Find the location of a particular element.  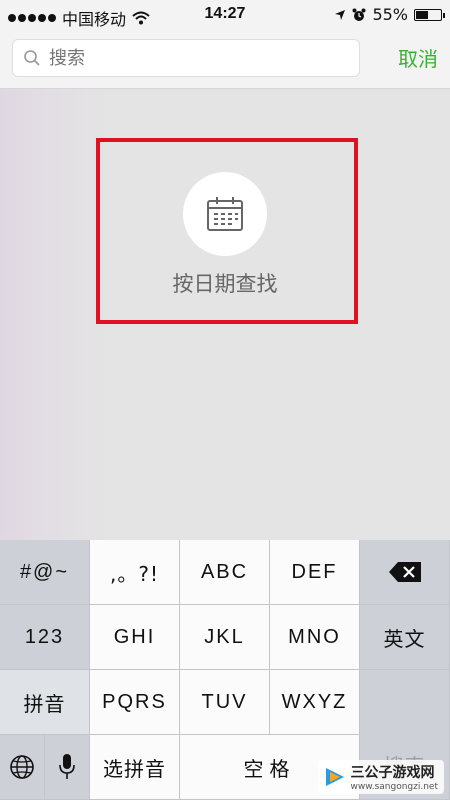

key-punctuation: ,。?! is located at coordinates (135, 572).